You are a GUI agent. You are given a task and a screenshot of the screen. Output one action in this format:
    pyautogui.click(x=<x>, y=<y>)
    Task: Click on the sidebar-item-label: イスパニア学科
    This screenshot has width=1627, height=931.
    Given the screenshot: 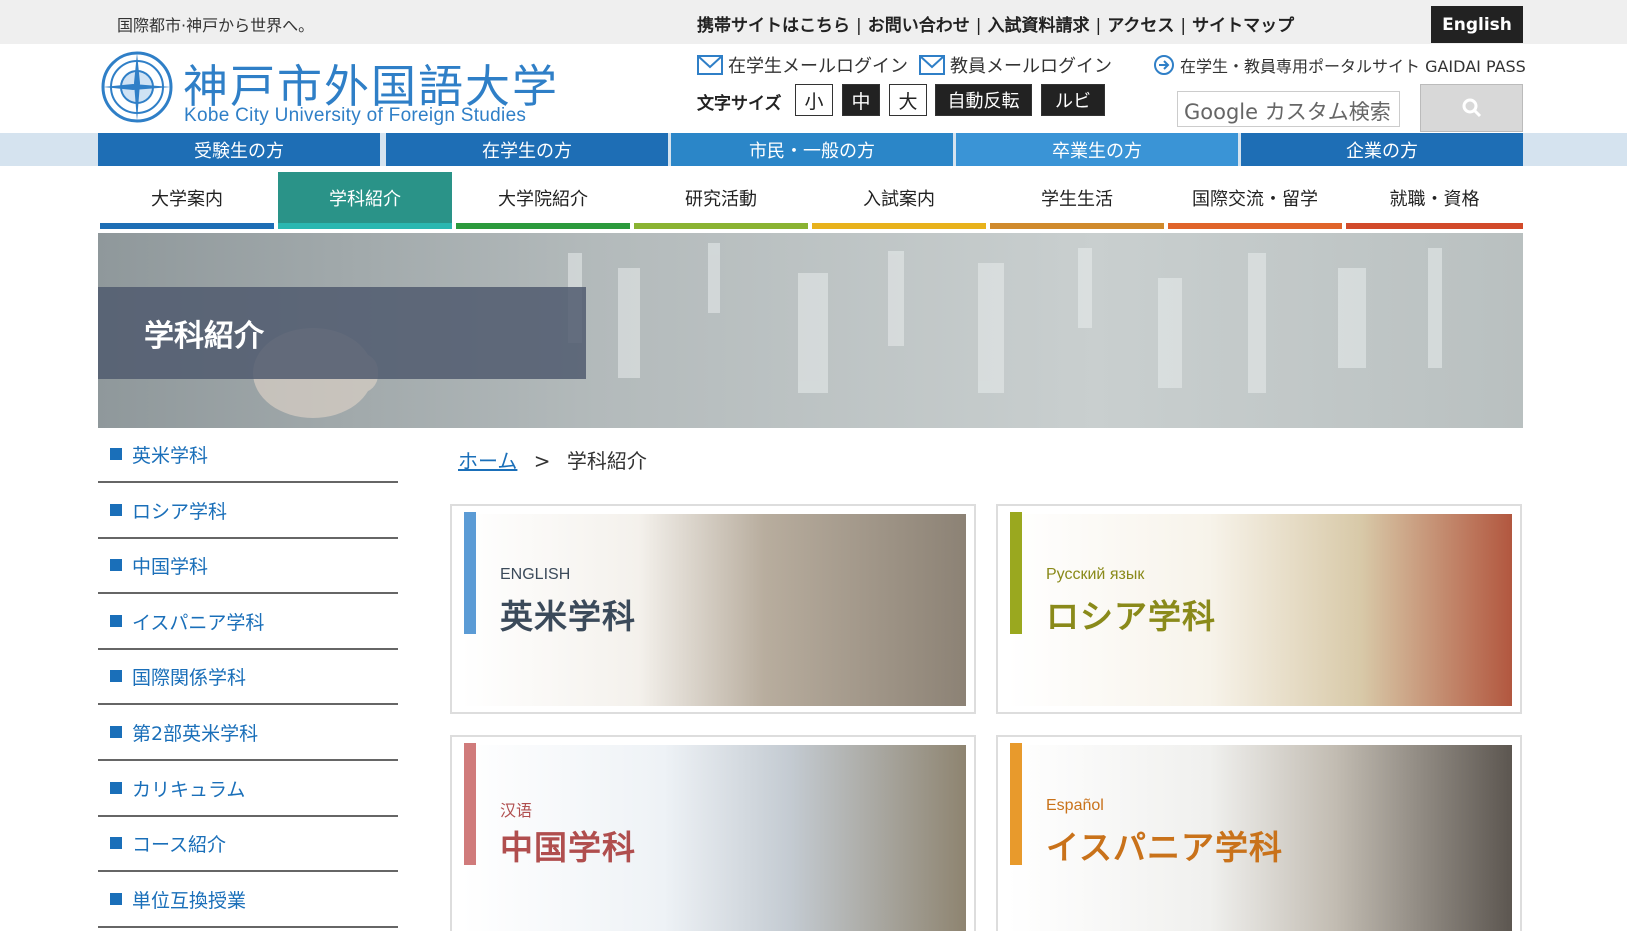 What is the action you would take?
    pyautogui.click(x=198, y=622)
    